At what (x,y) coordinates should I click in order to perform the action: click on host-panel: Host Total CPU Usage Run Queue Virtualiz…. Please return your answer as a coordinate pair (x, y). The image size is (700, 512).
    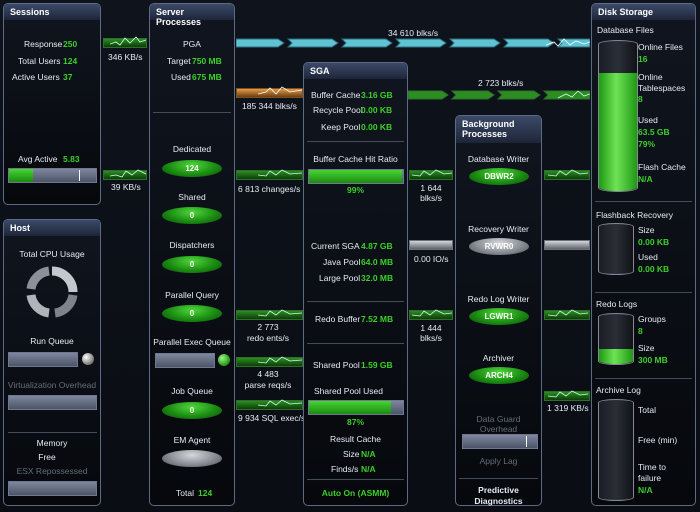
    Looking at the image, I should click on (52, 362).